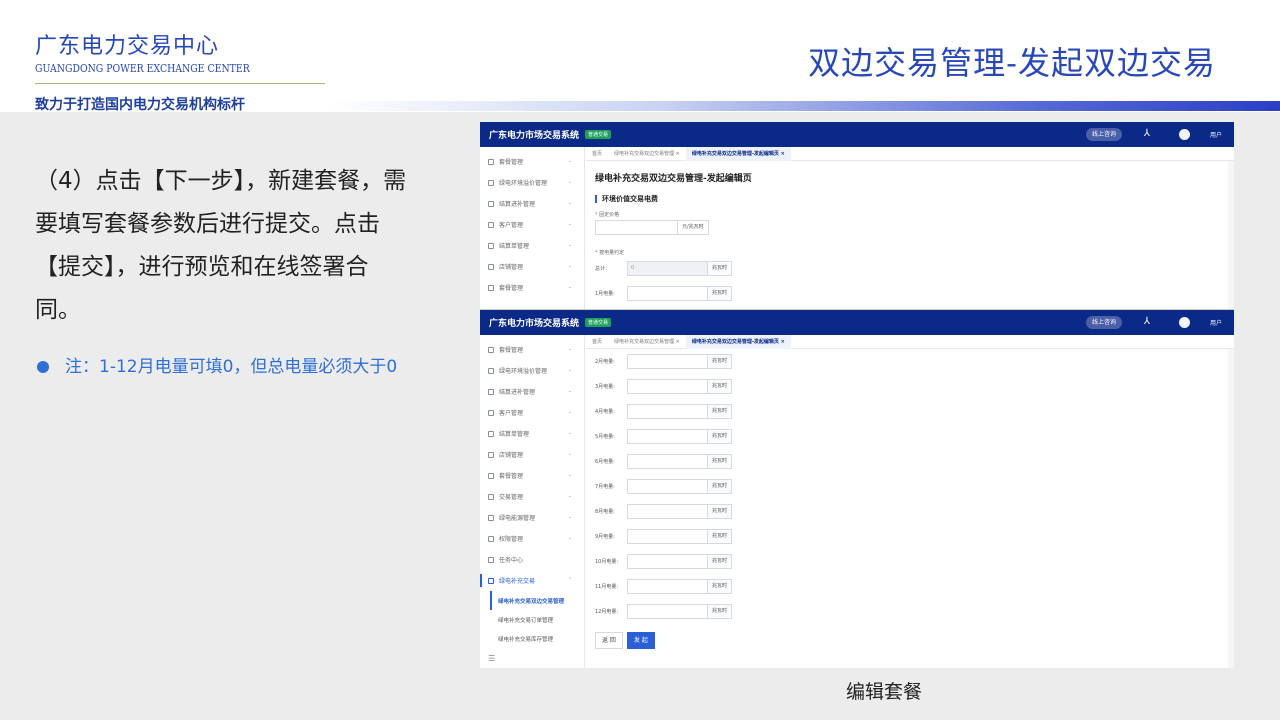 The width and height of the screenshot is (1280, 720). I want to click on price-field: 元/兆瓦时, so click(907, 227).